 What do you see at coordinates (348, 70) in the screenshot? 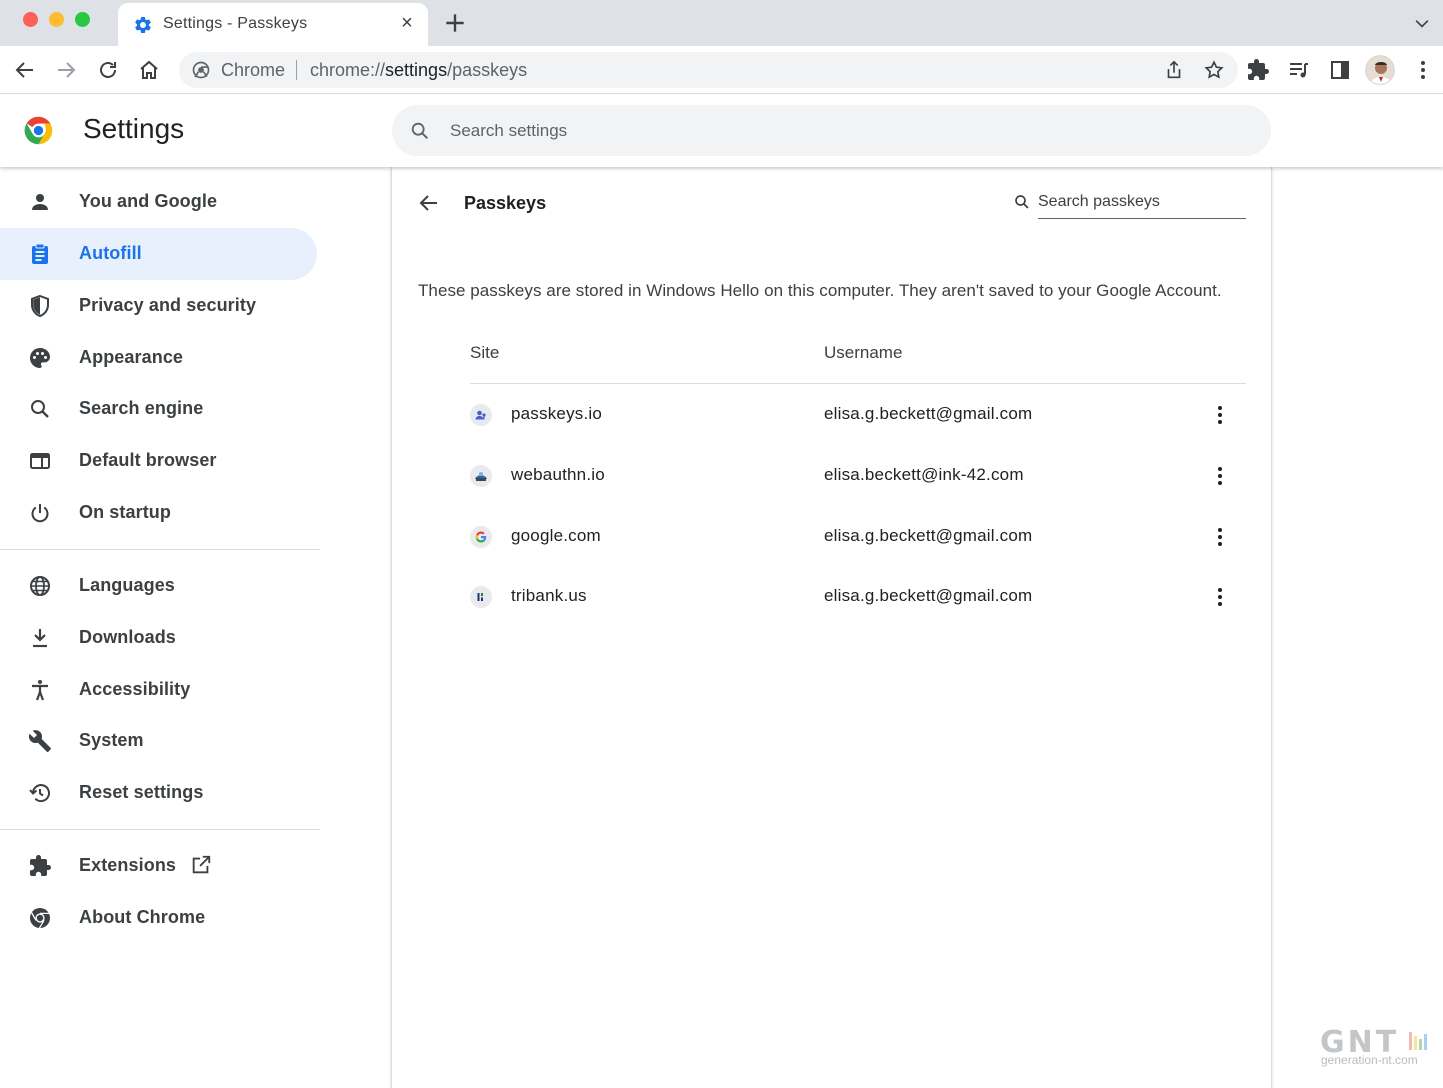
I see `url-prefix: chrome://` at bounding box center [348, 70].